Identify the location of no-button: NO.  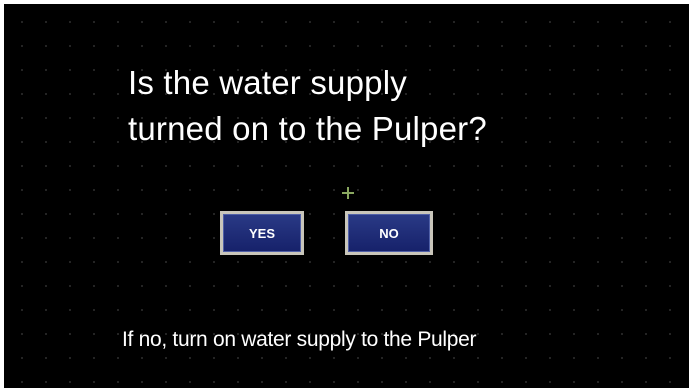
(389, 233).